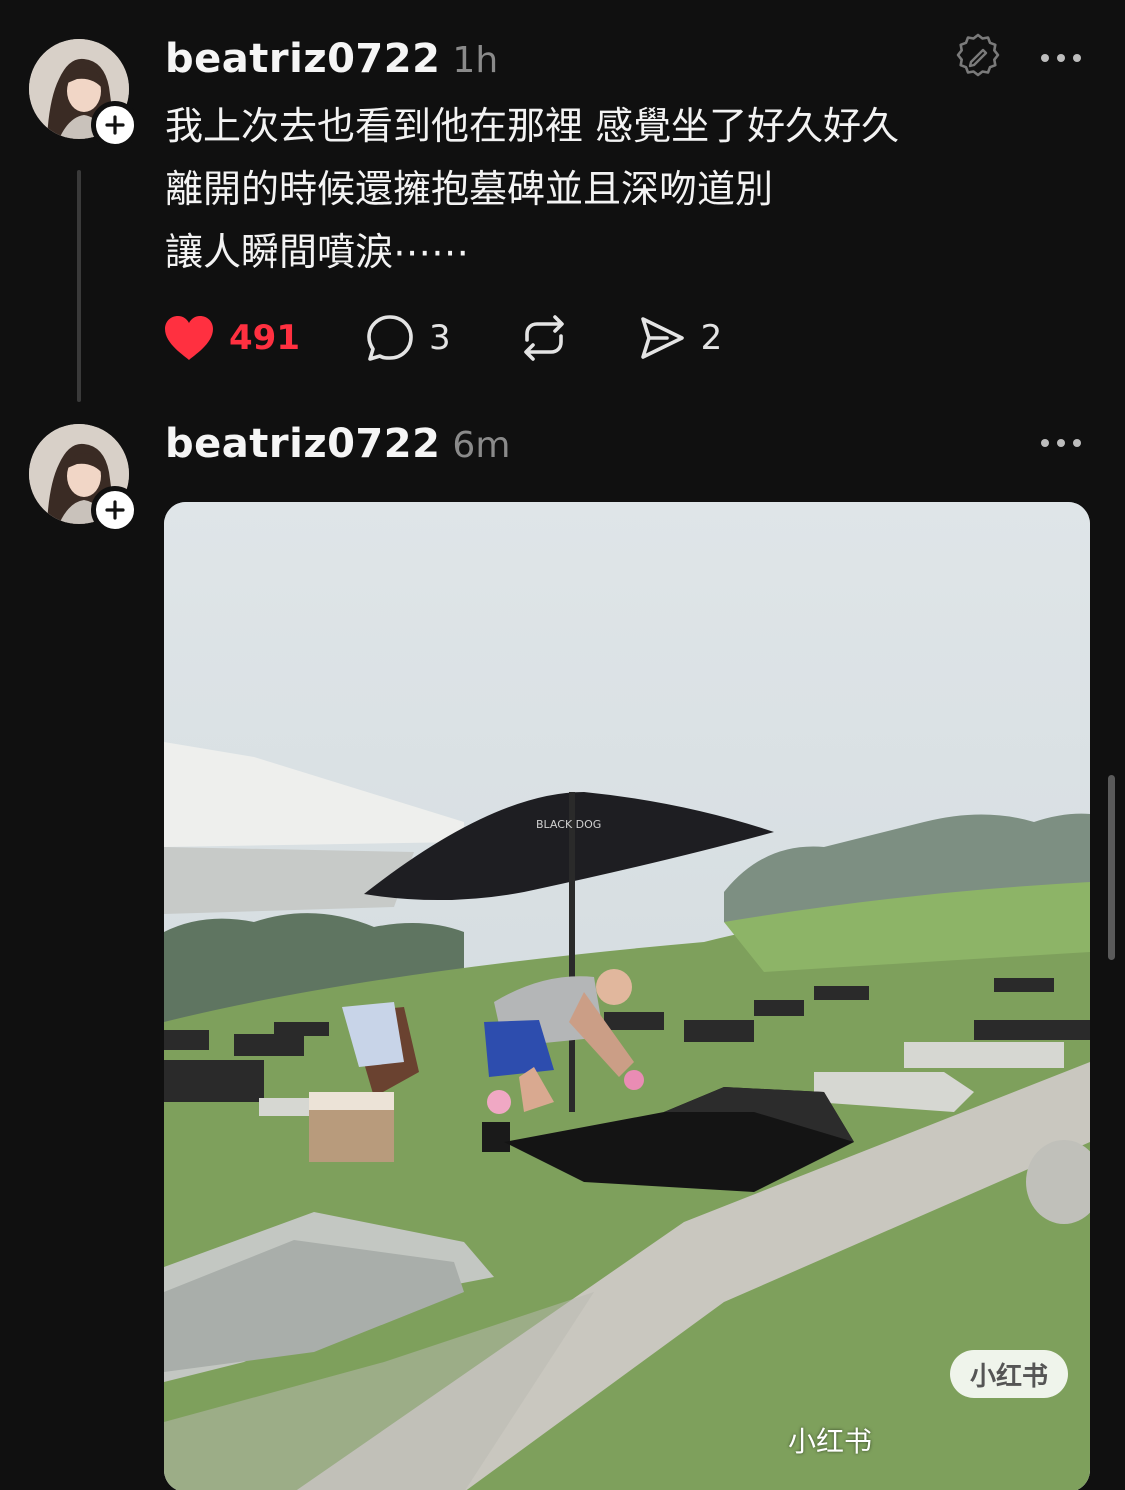 The height and width of the screenshot is (1490, 1125). What do you see at coordinates (79, 286) in the screenshot?
I see `thread-connector-line` at bounding box center [79, 286].